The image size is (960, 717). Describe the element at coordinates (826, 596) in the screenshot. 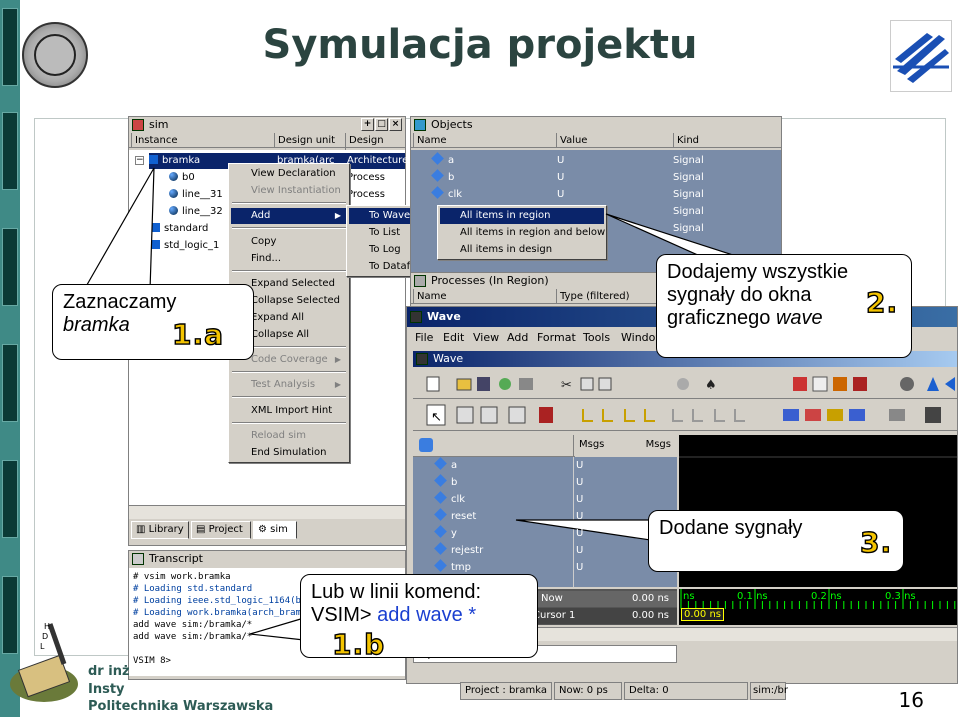

I see `time-tick: 0.2 ns` at that location.